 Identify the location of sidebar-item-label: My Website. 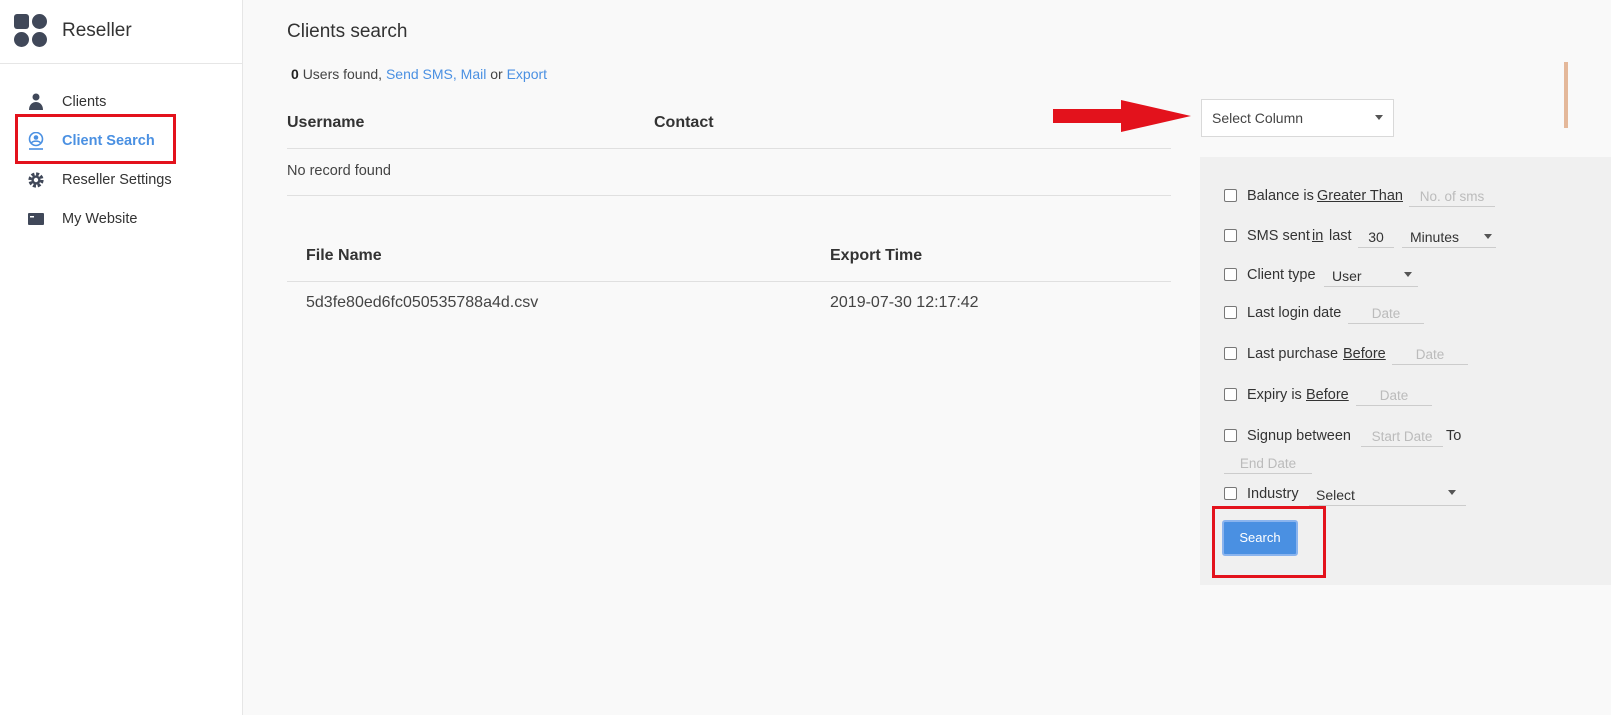
(100, 219).